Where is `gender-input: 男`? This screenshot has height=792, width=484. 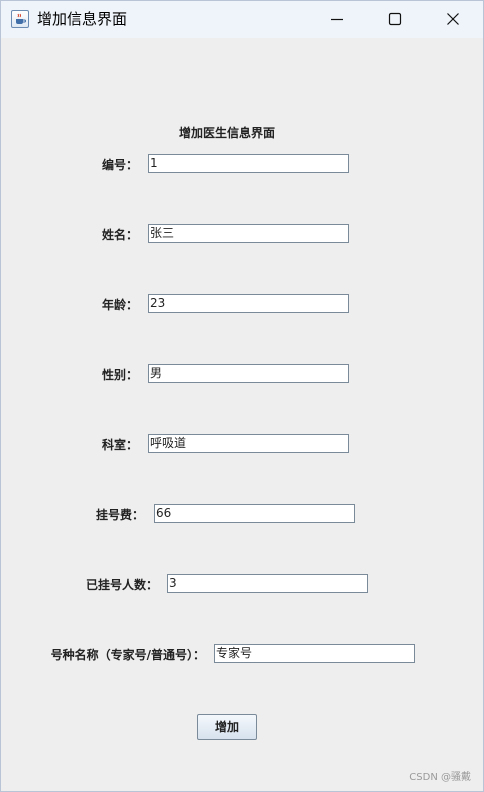 gender-input: 男 is located at coordinates (248, 373).